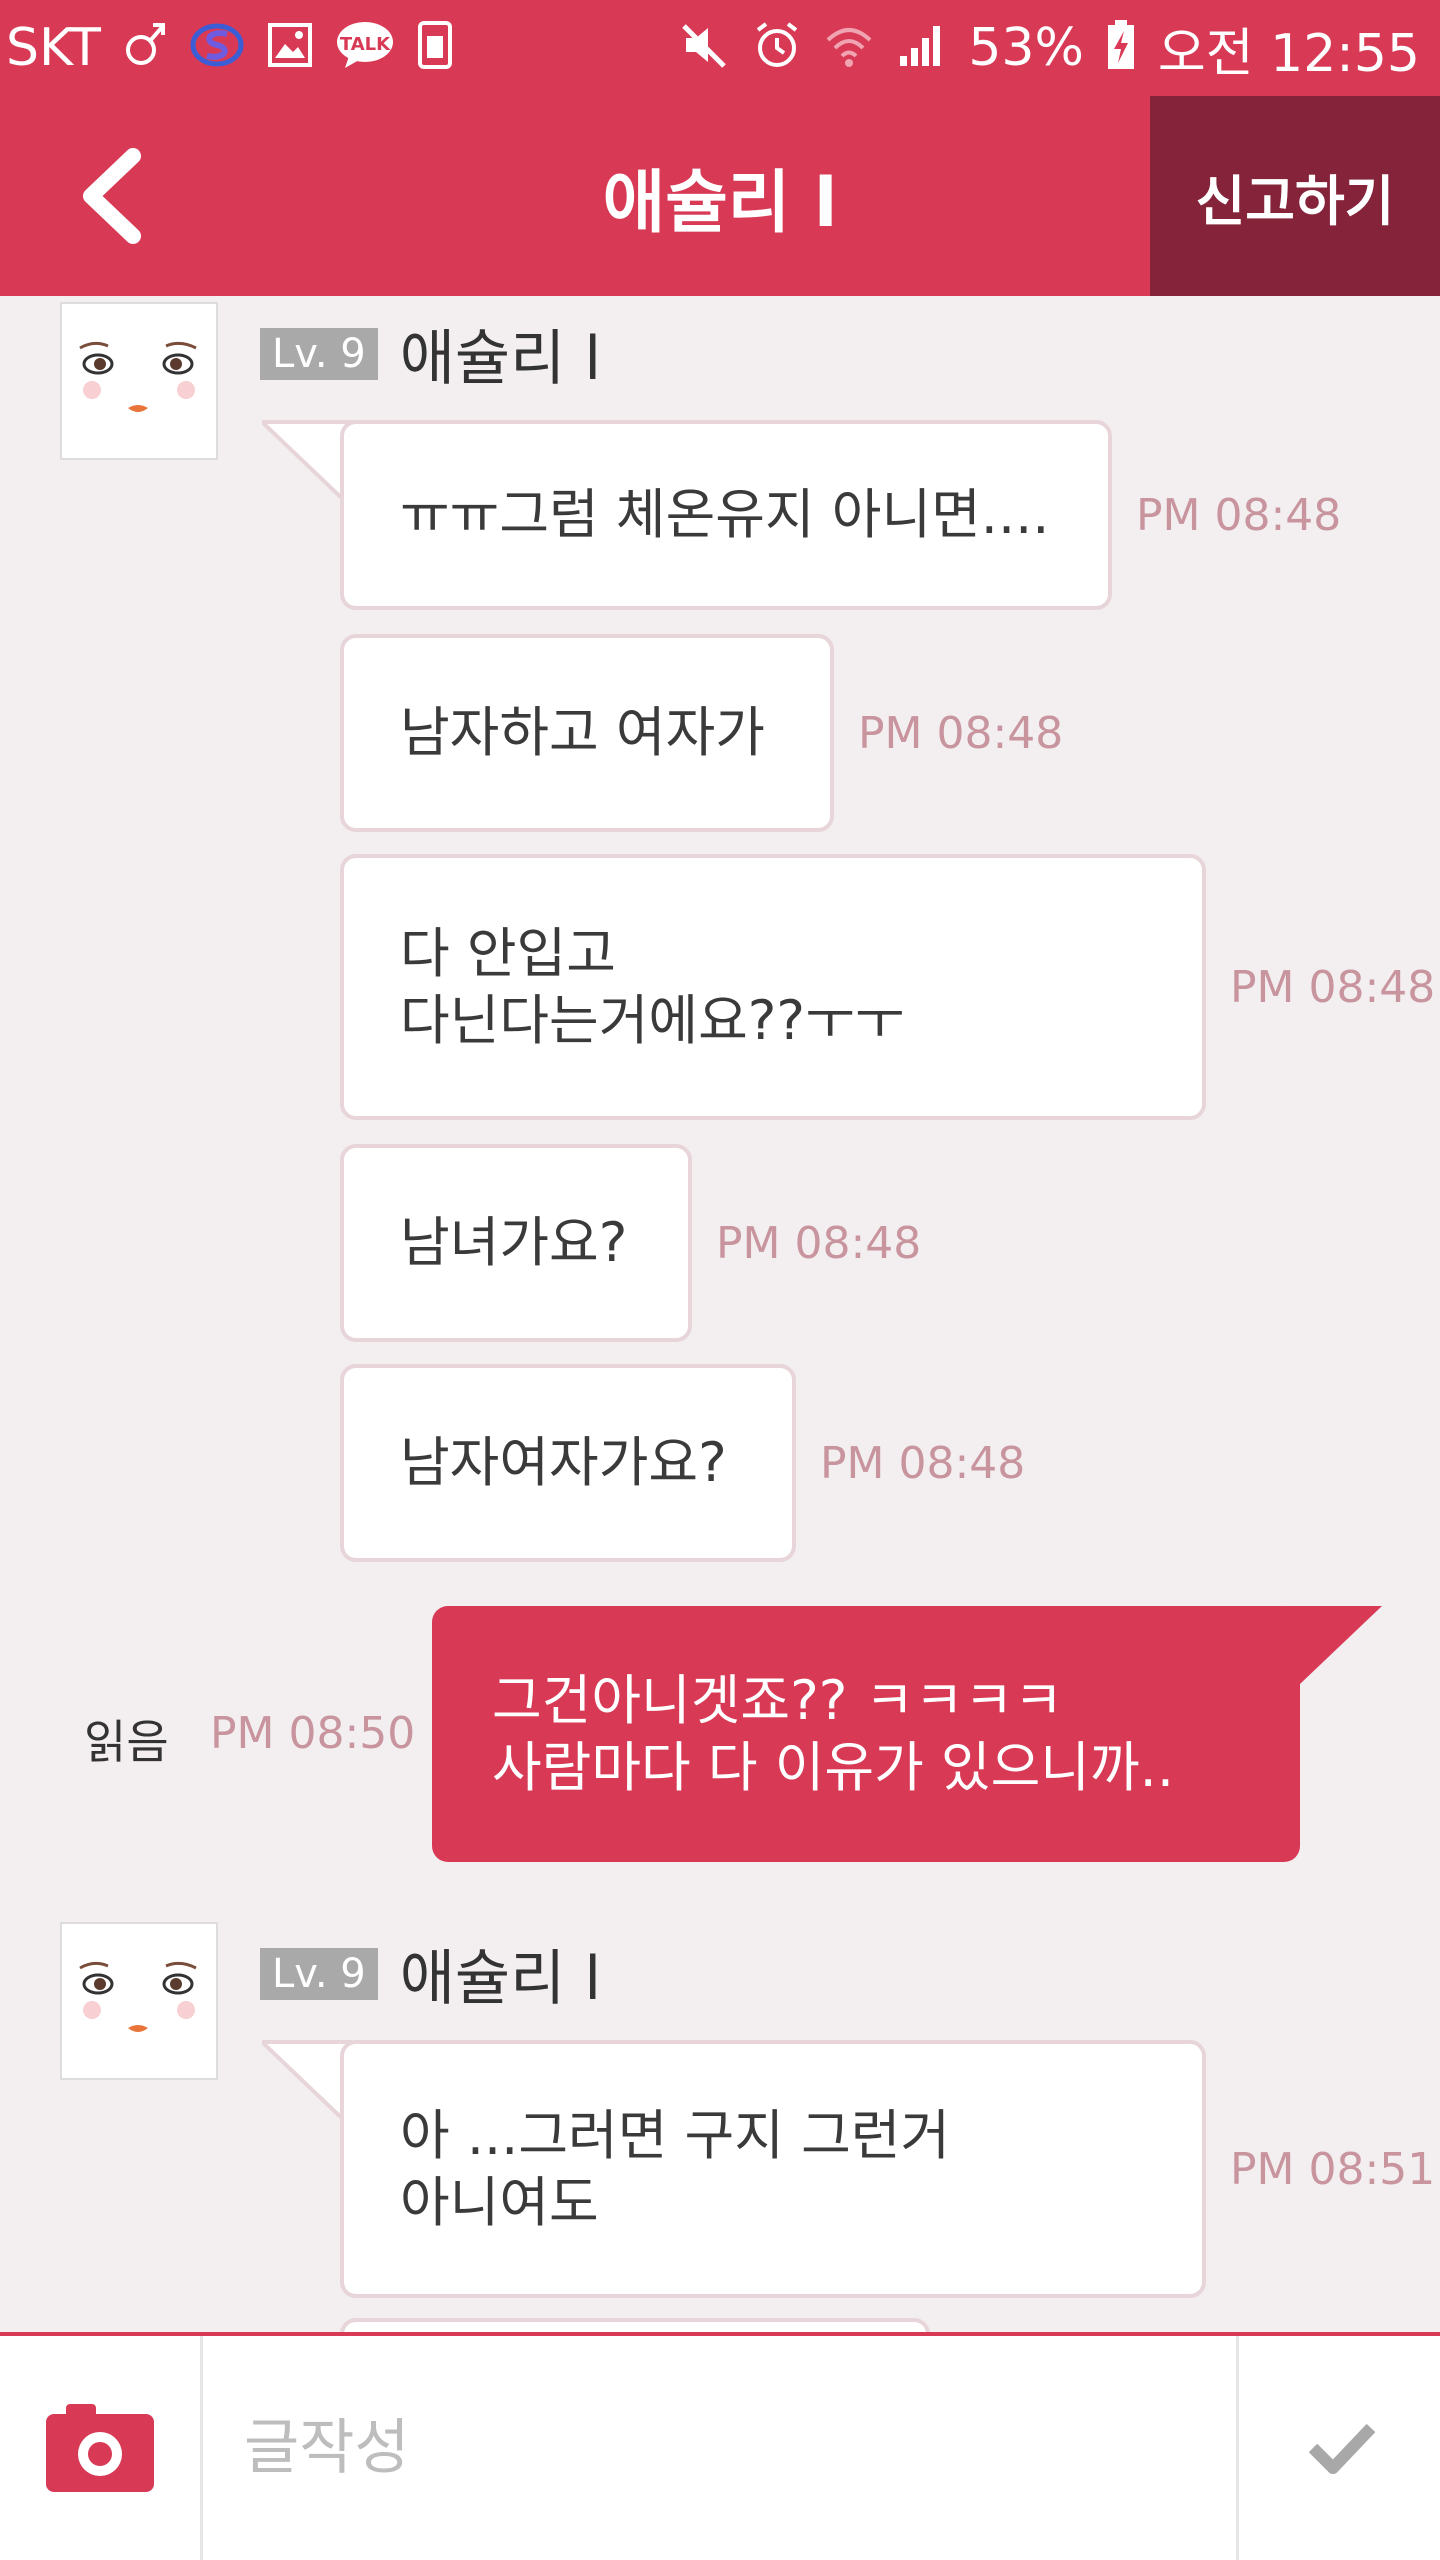 This screenshot has height=2560, width=1440. What do you see at coordinates (53, 48) in the screenshot?
I see `carrier-label: SKT` at bounding box center [53, 48].